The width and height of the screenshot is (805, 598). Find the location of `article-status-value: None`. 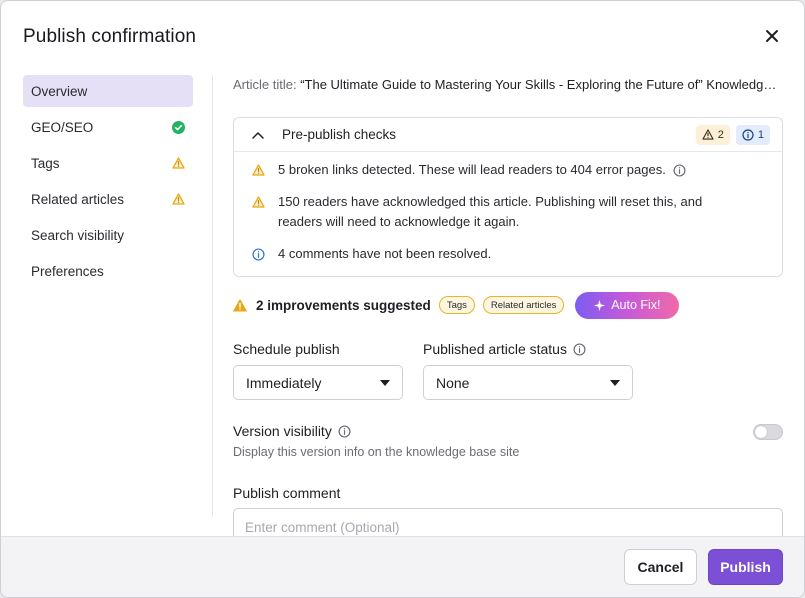

article-status-value: None is located at coordinates (453, 382).